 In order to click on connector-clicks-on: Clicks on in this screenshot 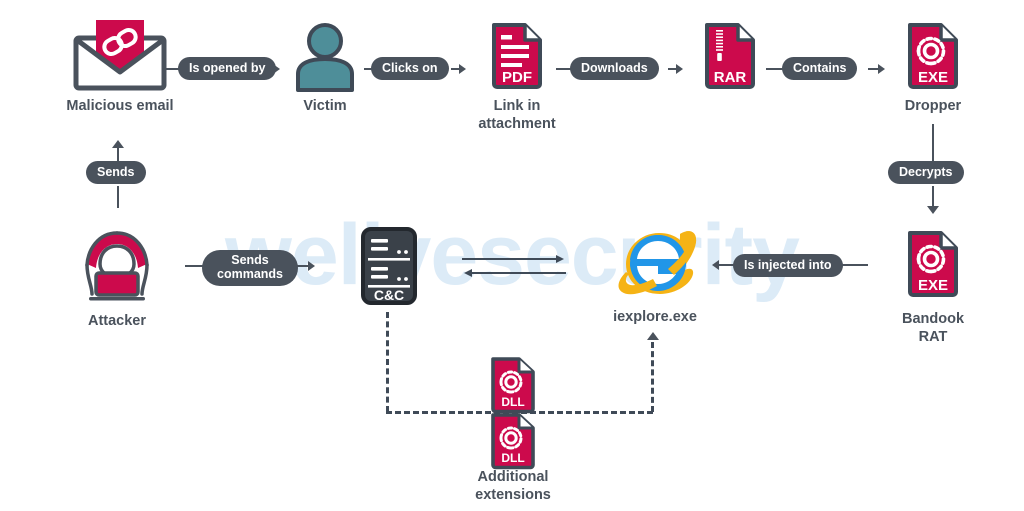, I will do `click(410, 69)`.